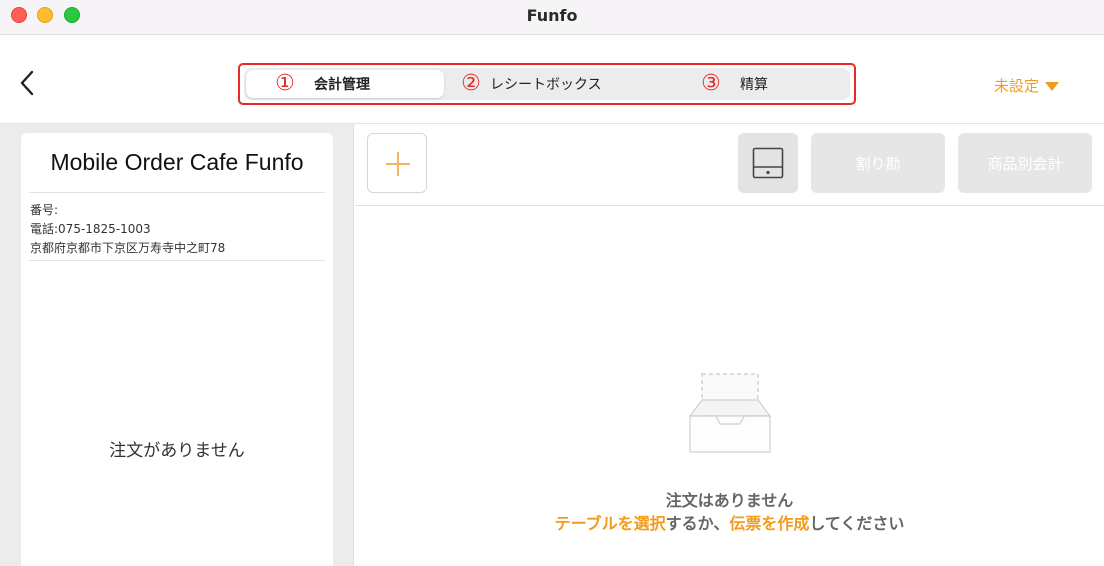 This screenshot has width=1104, height=566. I want to click on step-number-2: ②, so click(471, 83).